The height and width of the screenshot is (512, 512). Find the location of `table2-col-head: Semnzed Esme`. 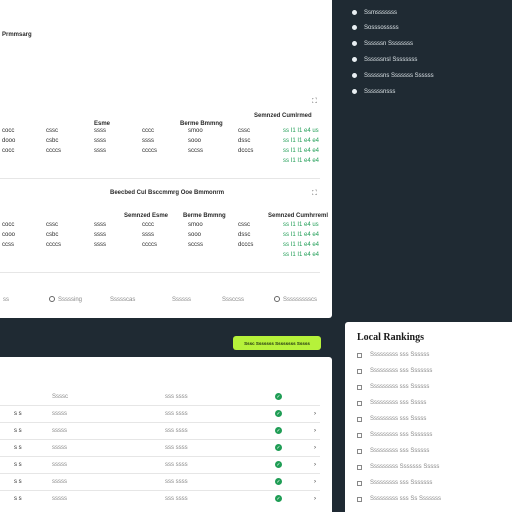

table2-col-head: Semnzed Esme is located at coordinates (146, 216).